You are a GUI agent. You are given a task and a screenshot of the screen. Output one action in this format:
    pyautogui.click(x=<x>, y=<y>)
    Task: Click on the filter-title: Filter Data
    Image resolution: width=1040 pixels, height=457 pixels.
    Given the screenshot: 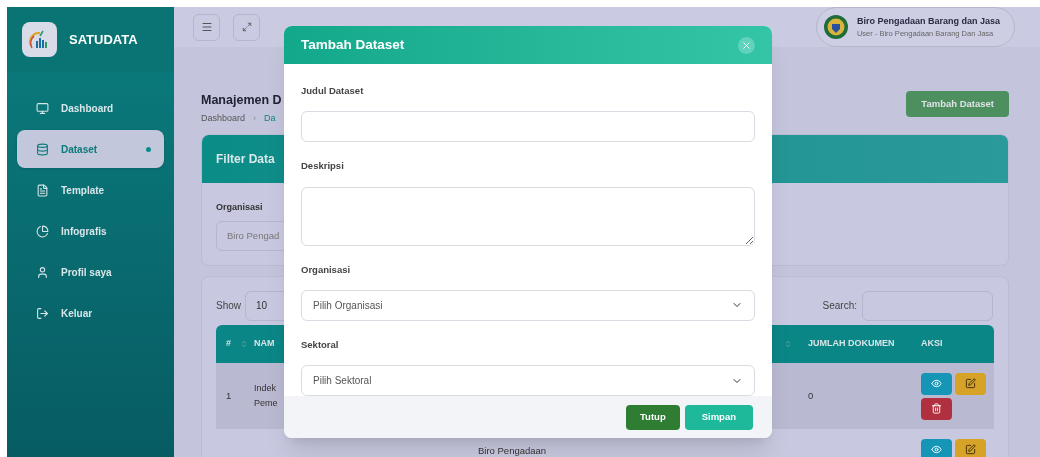 What is the action you would take?
    pyautogui.click(x=245, y=160)
    